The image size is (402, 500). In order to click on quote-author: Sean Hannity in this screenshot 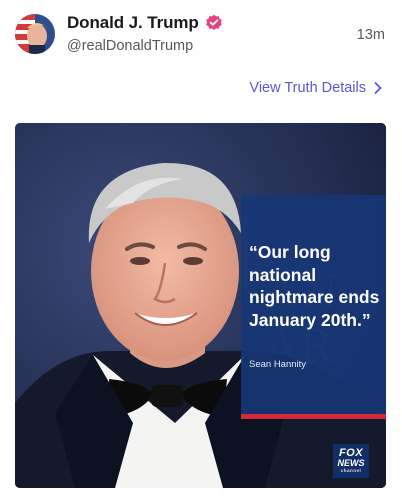, I will do `click(278, 364)`.